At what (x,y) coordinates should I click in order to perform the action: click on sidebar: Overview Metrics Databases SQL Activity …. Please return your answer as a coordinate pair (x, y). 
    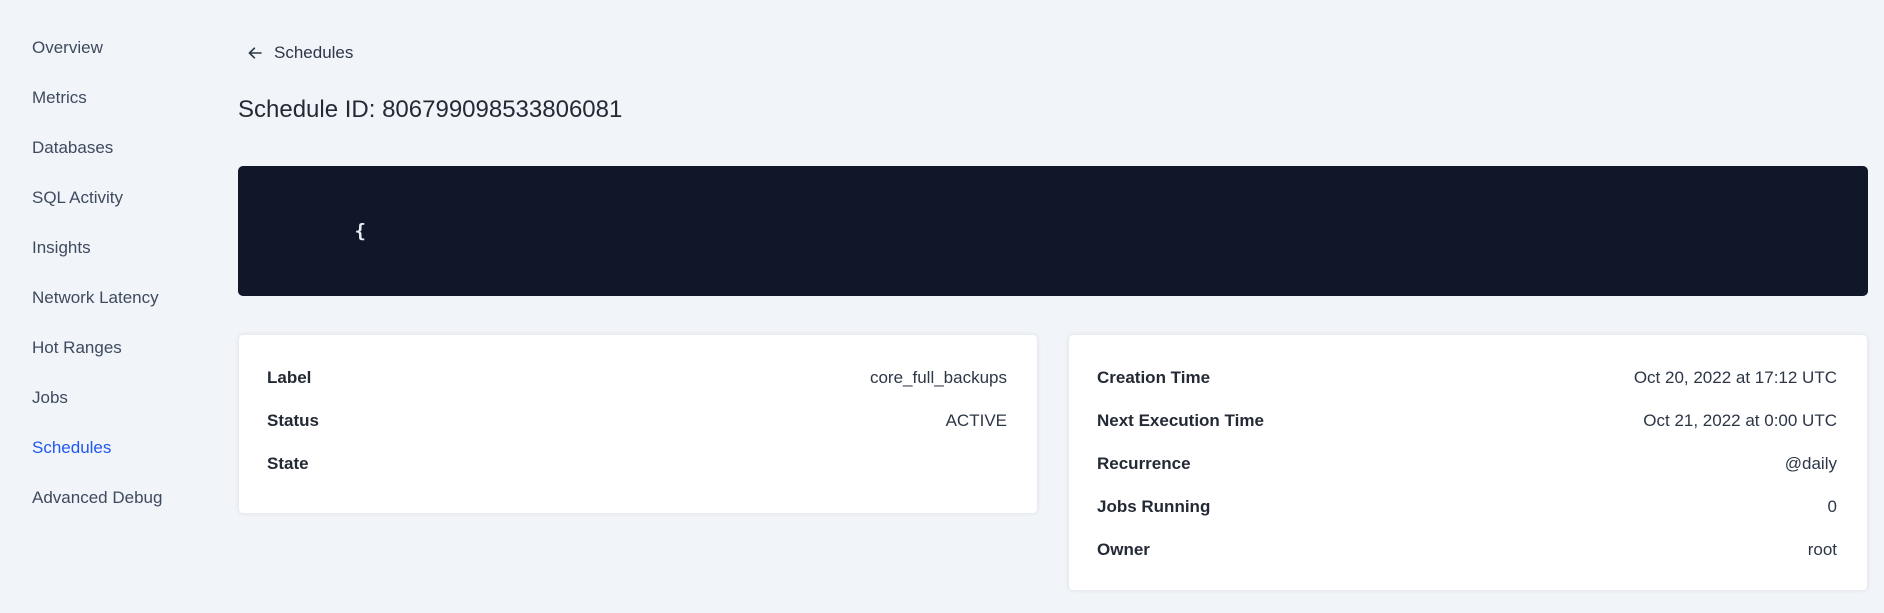
    Looking at the image, I should click on (111, 306).